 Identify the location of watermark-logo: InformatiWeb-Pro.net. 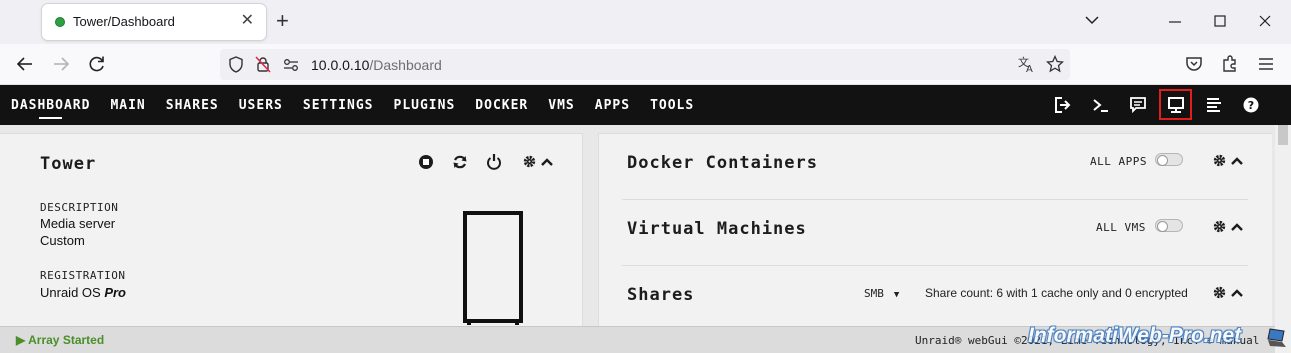
(1135, 335).